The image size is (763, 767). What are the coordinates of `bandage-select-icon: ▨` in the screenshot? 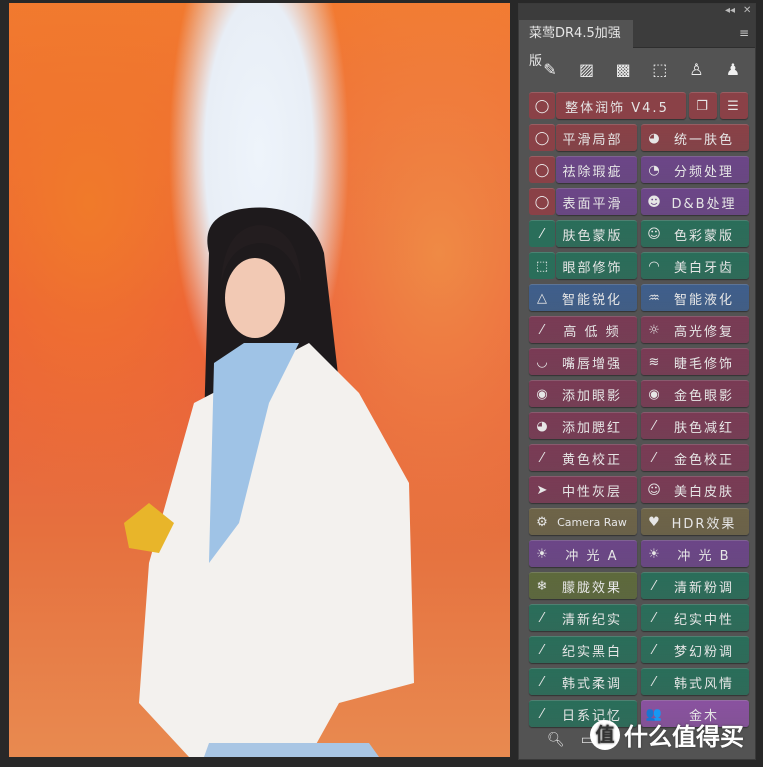 It's located at (587, 69).